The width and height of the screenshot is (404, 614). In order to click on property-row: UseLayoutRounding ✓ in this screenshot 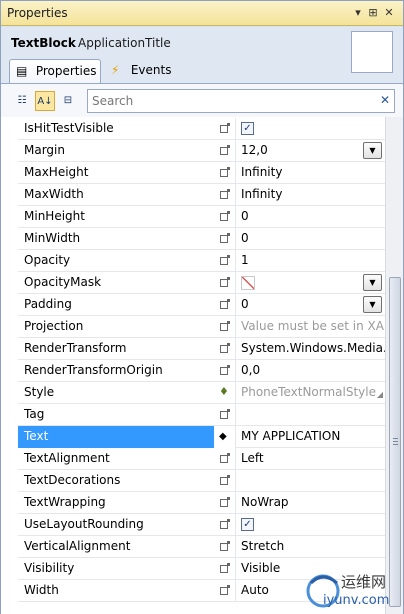, I will do `click(193, 525)`.